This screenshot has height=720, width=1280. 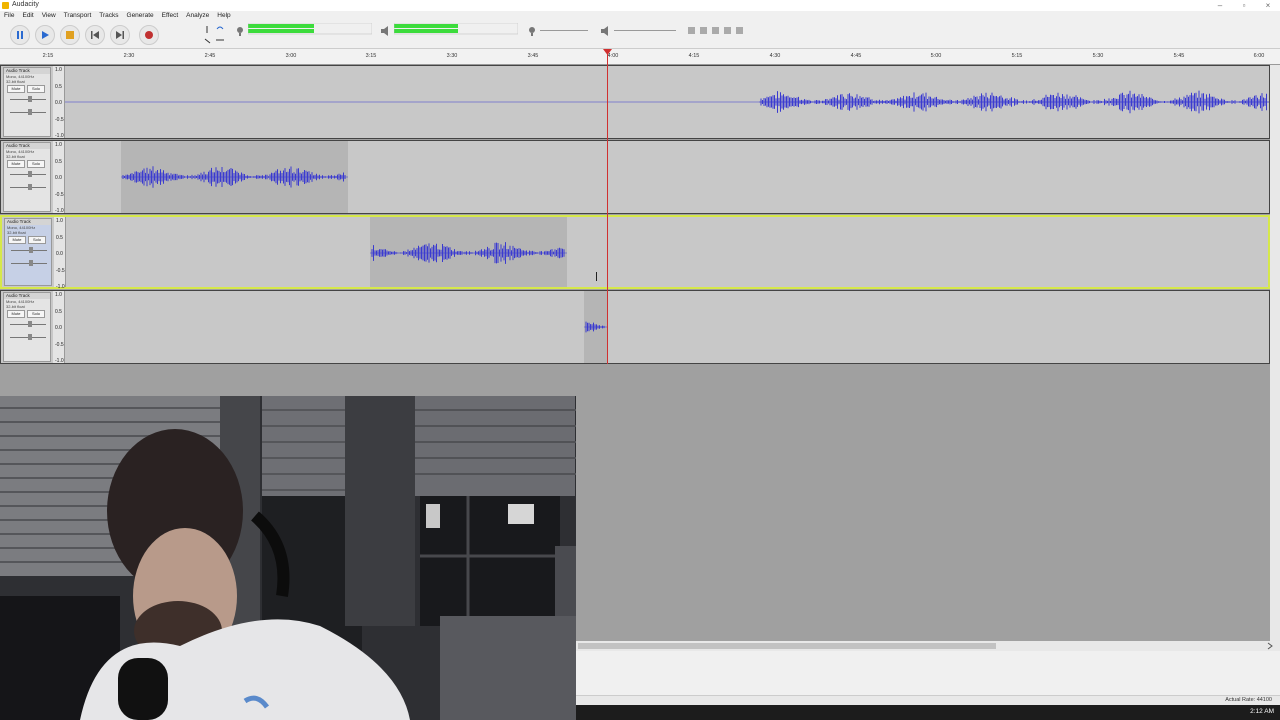 I want to click on menu-tracks: Tracks, so click(x=108, y=16).